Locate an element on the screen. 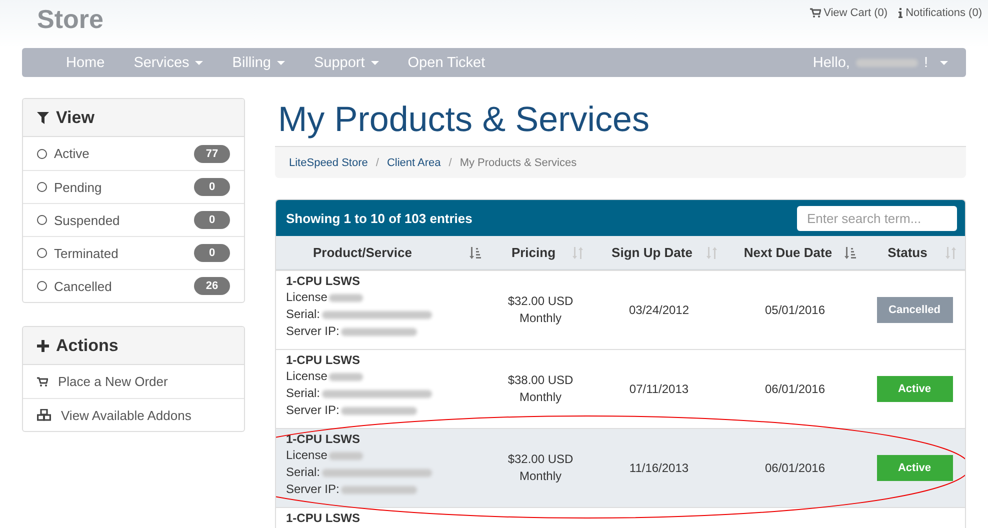 This screenshot has width=988, height=528. panel-title: Actions is located at coordinates (87, 346).